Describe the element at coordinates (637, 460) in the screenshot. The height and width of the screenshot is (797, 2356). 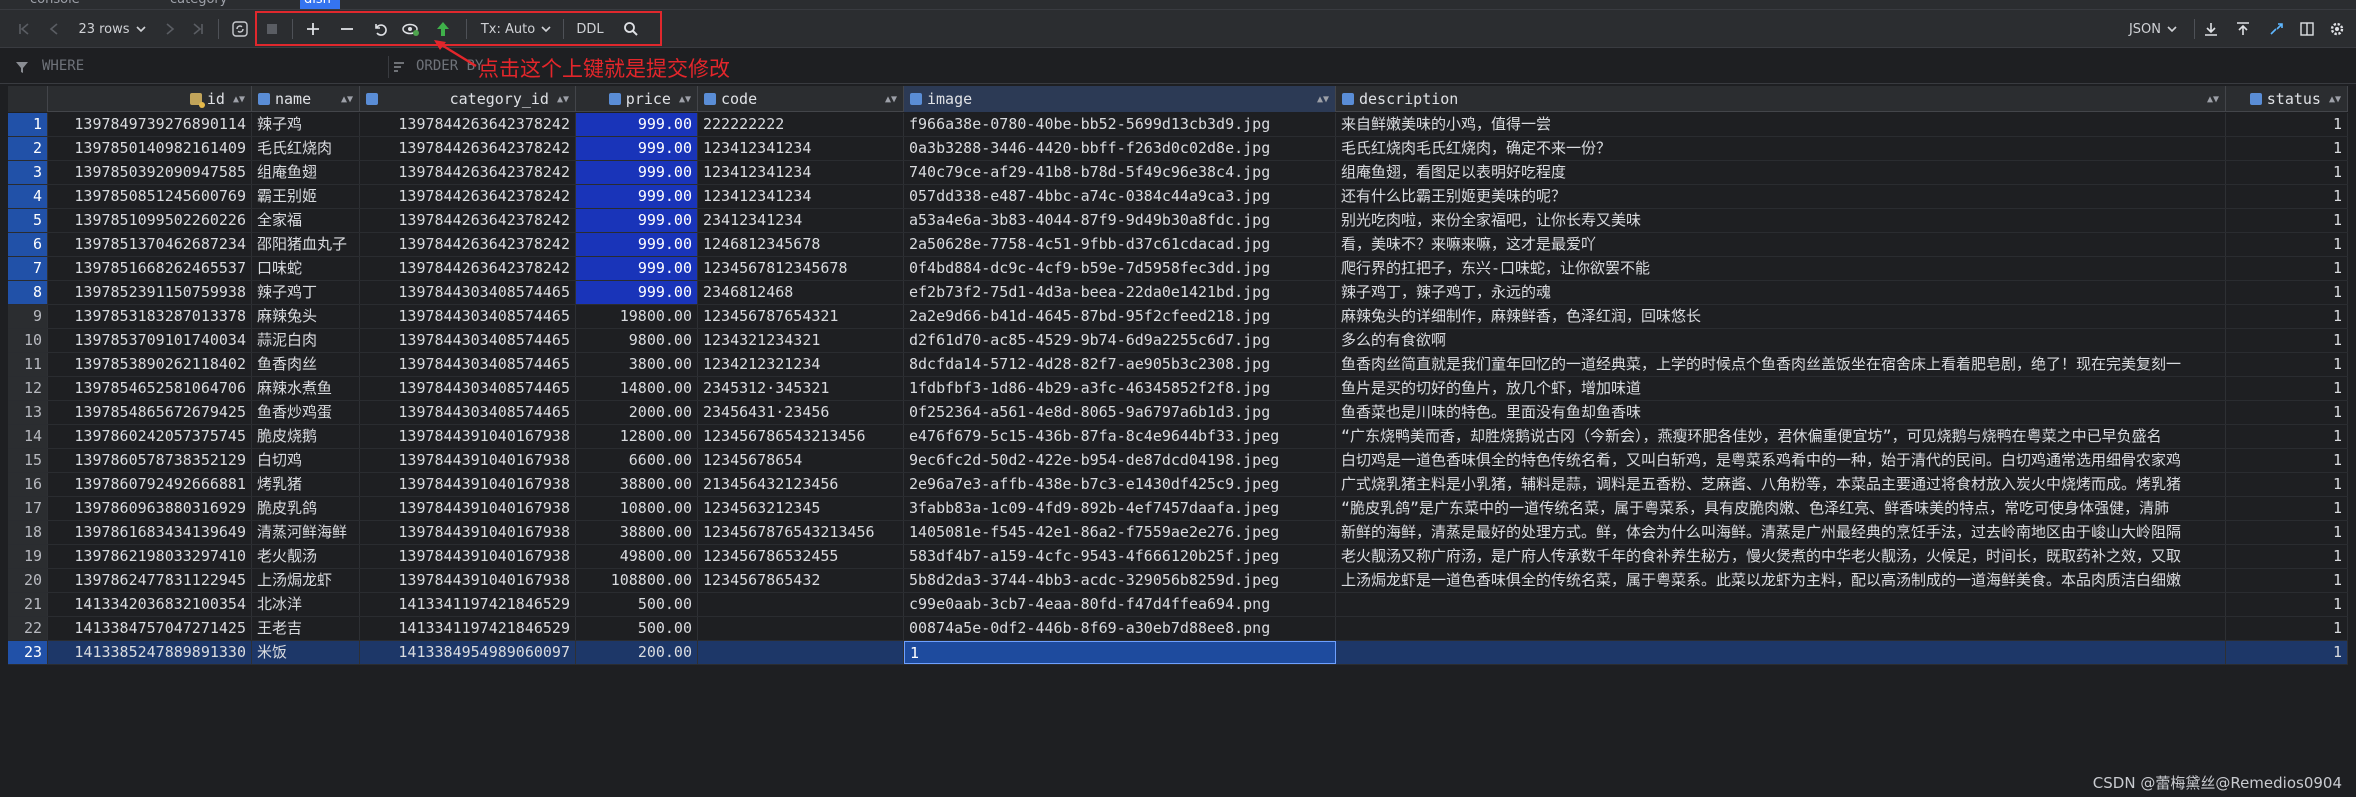
I see `cell-price: 6600.00` at that location.